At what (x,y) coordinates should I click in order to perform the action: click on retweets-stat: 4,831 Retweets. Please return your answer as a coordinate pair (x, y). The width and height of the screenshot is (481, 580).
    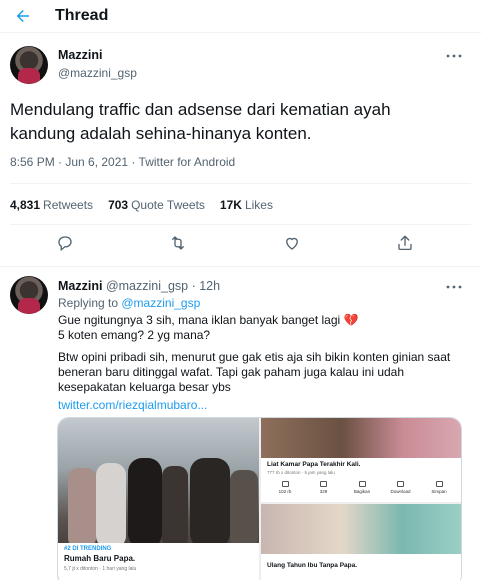
    Looking at the image, I should click on (51, 205).